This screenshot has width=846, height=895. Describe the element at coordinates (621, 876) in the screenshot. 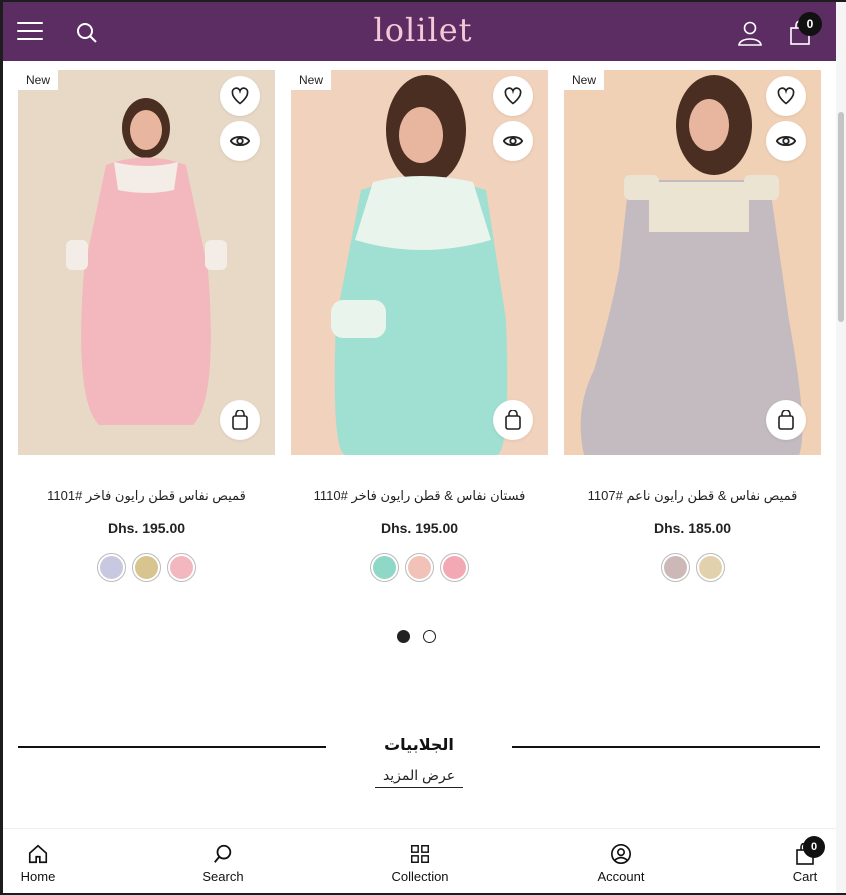

I see `nav-label: Account` at that location.